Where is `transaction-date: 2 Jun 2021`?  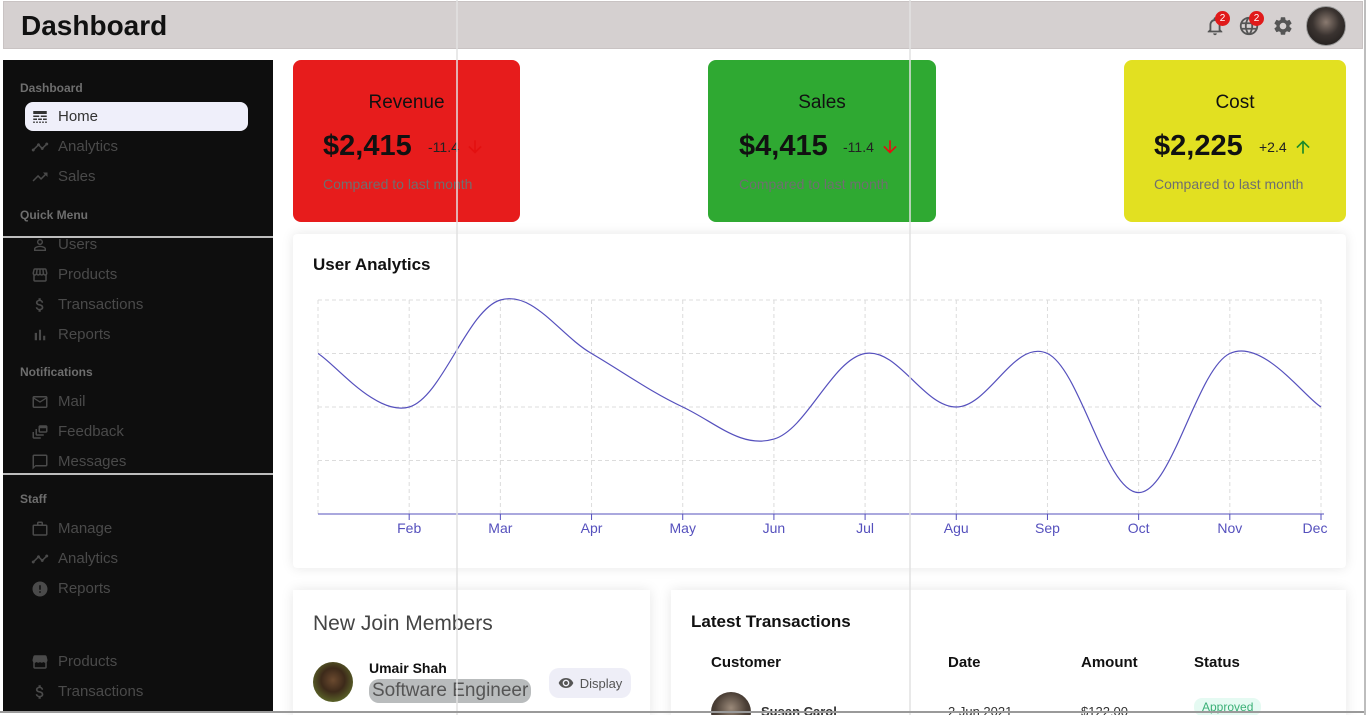
transaction-date: 2 Jun 2021 is located at coordinates (980, 709).